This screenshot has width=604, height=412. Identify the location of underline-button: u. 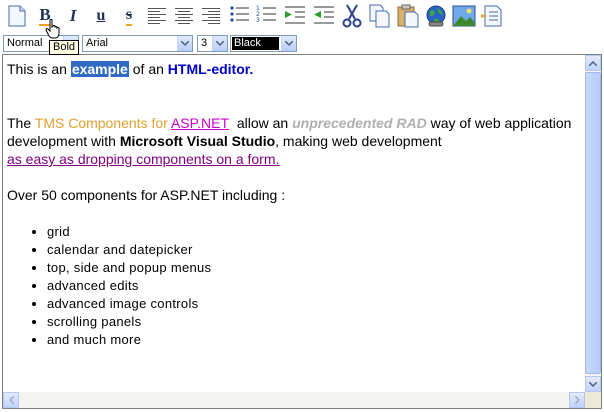
(101, 16).